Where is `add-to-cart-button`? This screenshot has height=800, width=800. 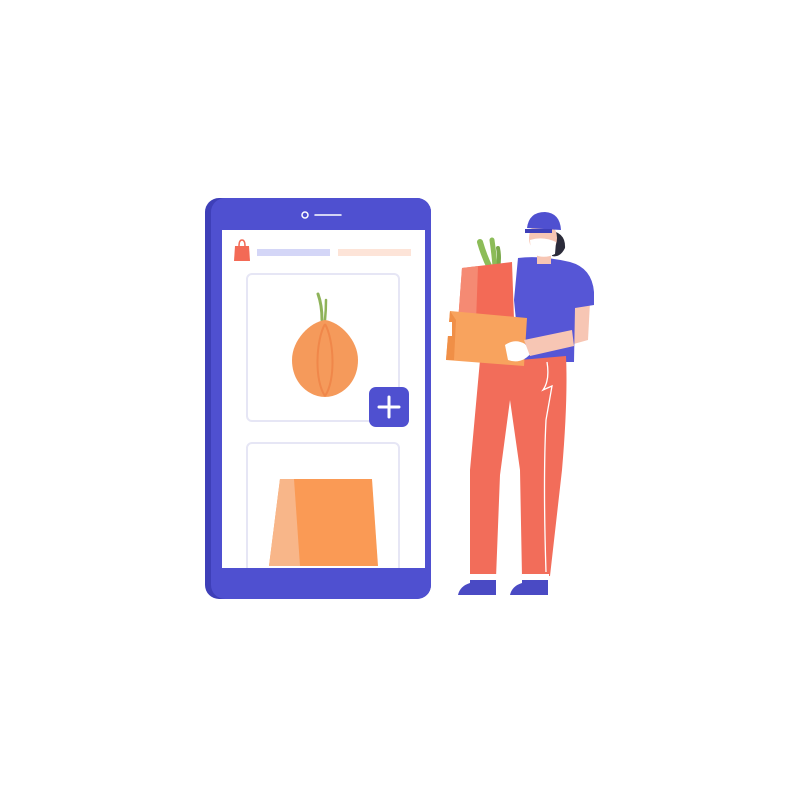 add-to-cart-button is located at coordinates (389, 407).